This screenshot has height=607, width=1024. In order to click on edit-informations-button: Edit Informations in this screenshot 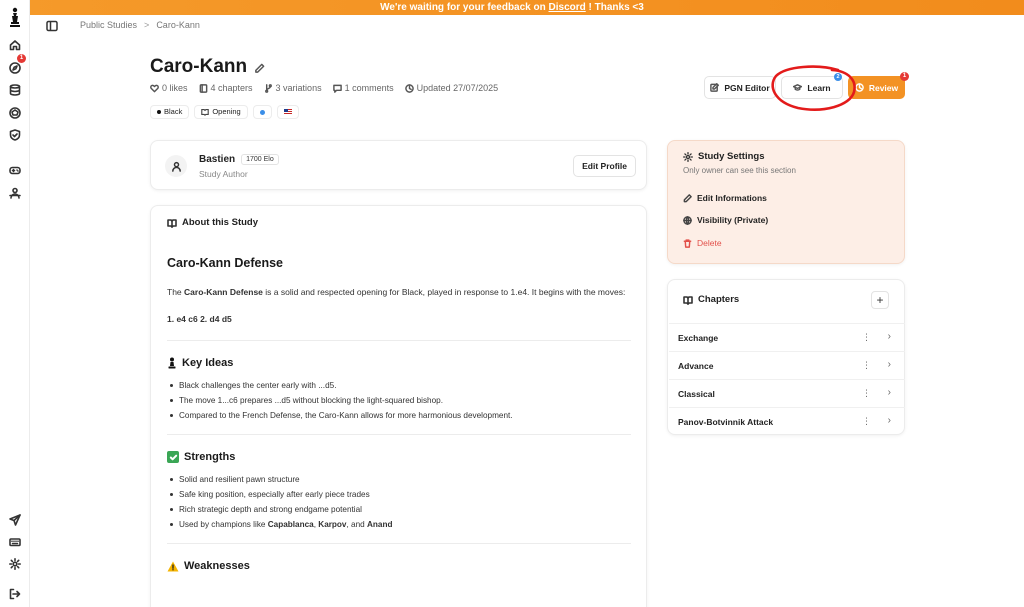, I will do `click(725, 198)`.